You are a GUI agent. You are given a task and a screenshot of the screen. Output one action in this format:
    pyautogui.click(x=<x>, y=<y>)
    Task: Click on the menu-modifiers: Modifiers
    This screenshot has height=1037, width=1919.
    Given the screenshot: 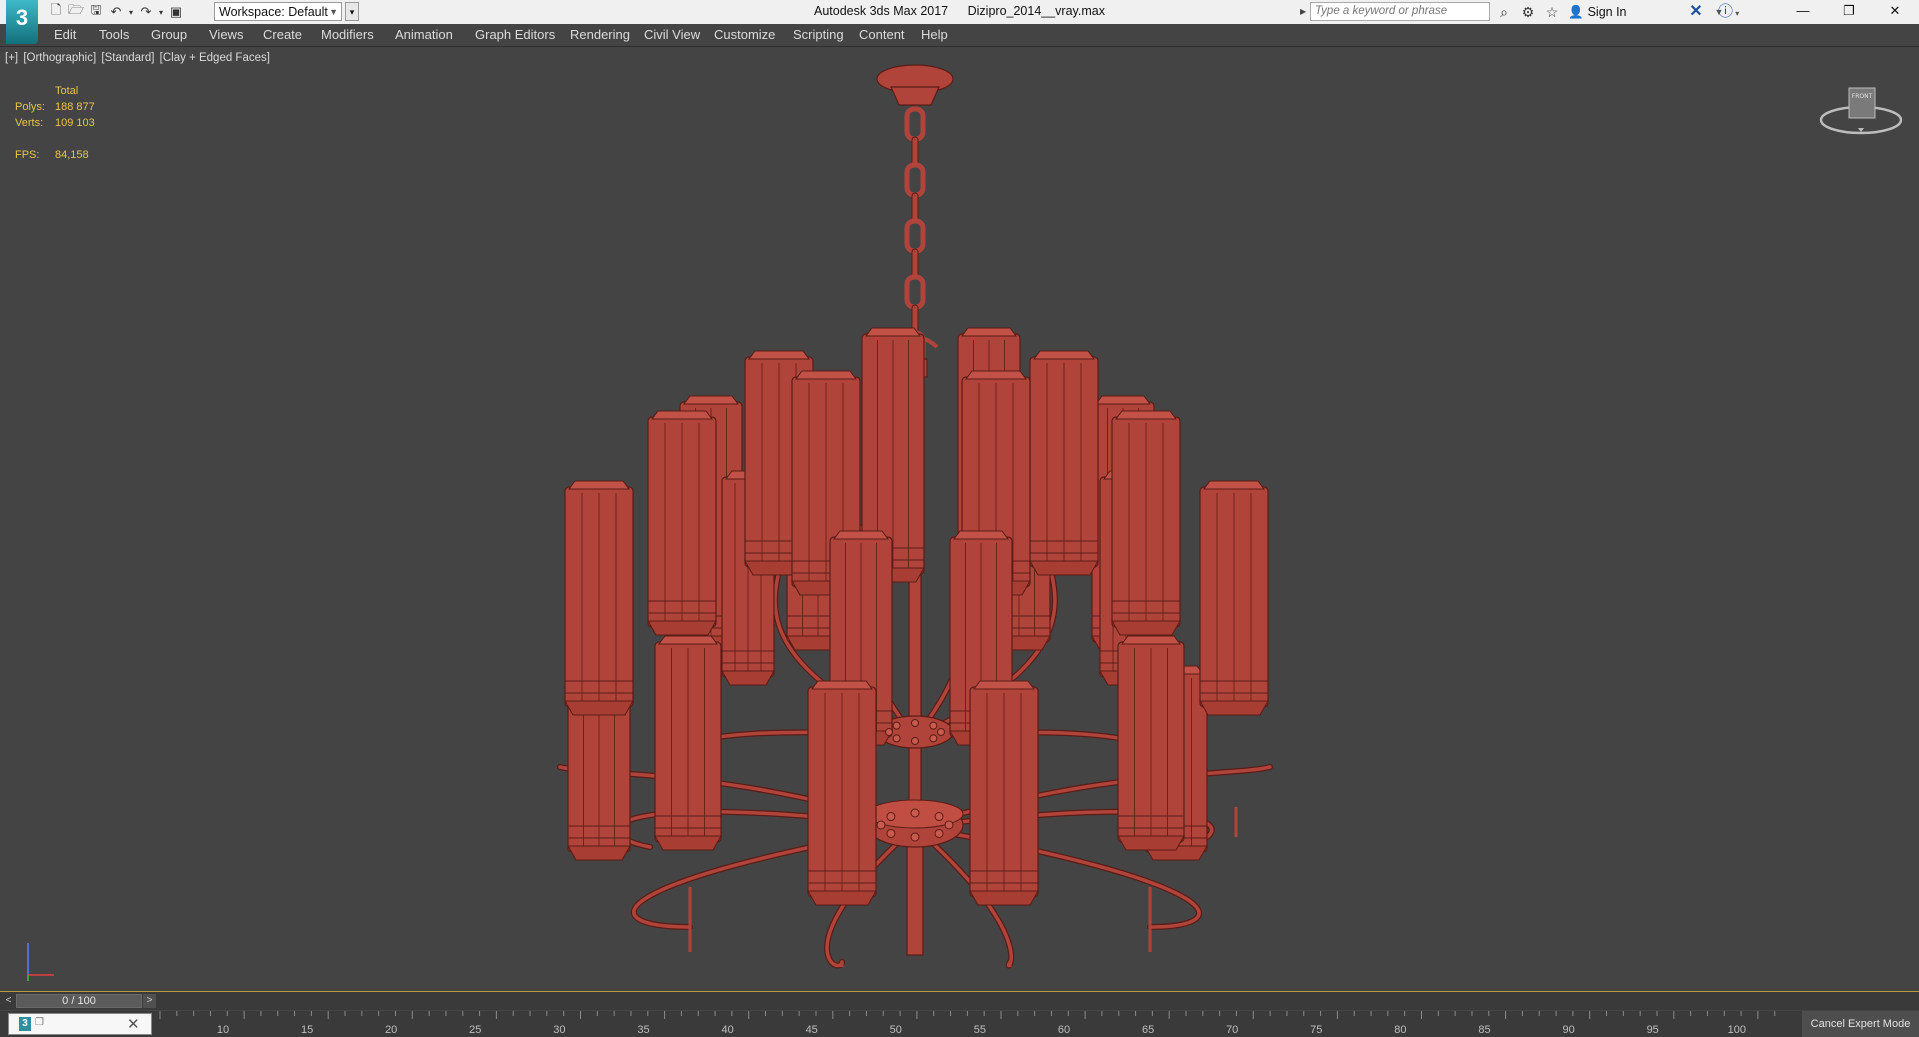 What is the action you would take?
    pyautogui.click(x=347, y=35)
    